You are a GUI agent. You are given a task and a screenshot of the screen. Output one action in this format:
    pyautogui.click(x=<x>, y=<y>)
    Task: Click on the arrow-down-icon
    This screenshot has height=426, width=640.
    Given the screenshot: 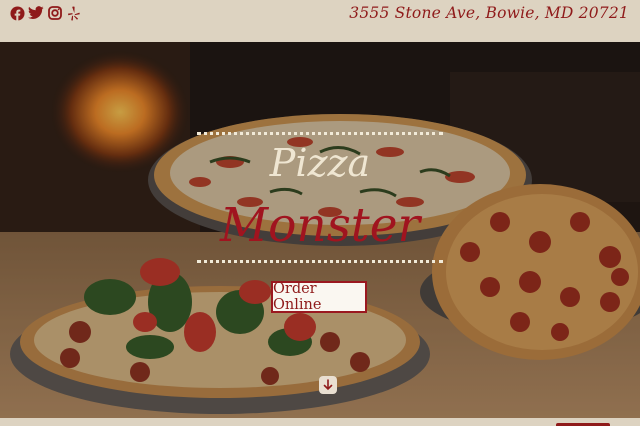 What is the action you would take?
    pyautogui.click(x=328, y=385)
    